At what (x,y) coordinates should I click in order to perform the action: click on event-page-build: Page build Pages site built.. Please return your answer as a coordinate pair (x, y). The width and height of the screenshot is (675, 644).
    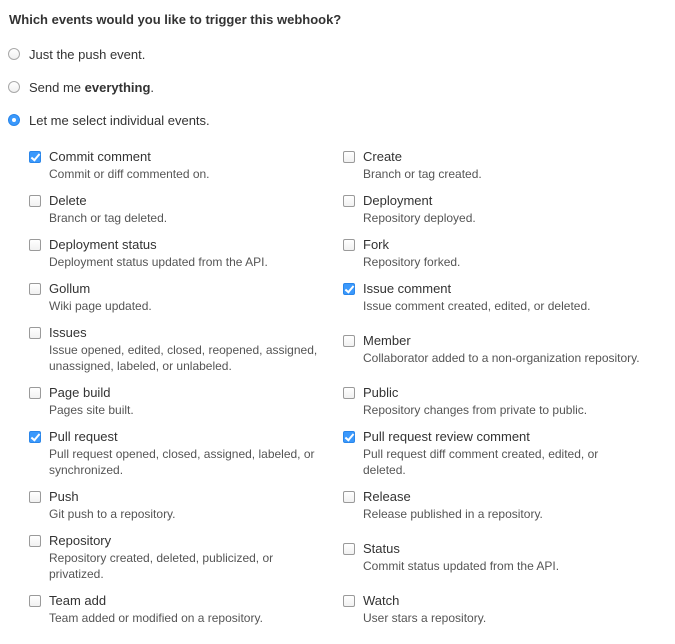
    Looking at the image, I should click on (179, 401).